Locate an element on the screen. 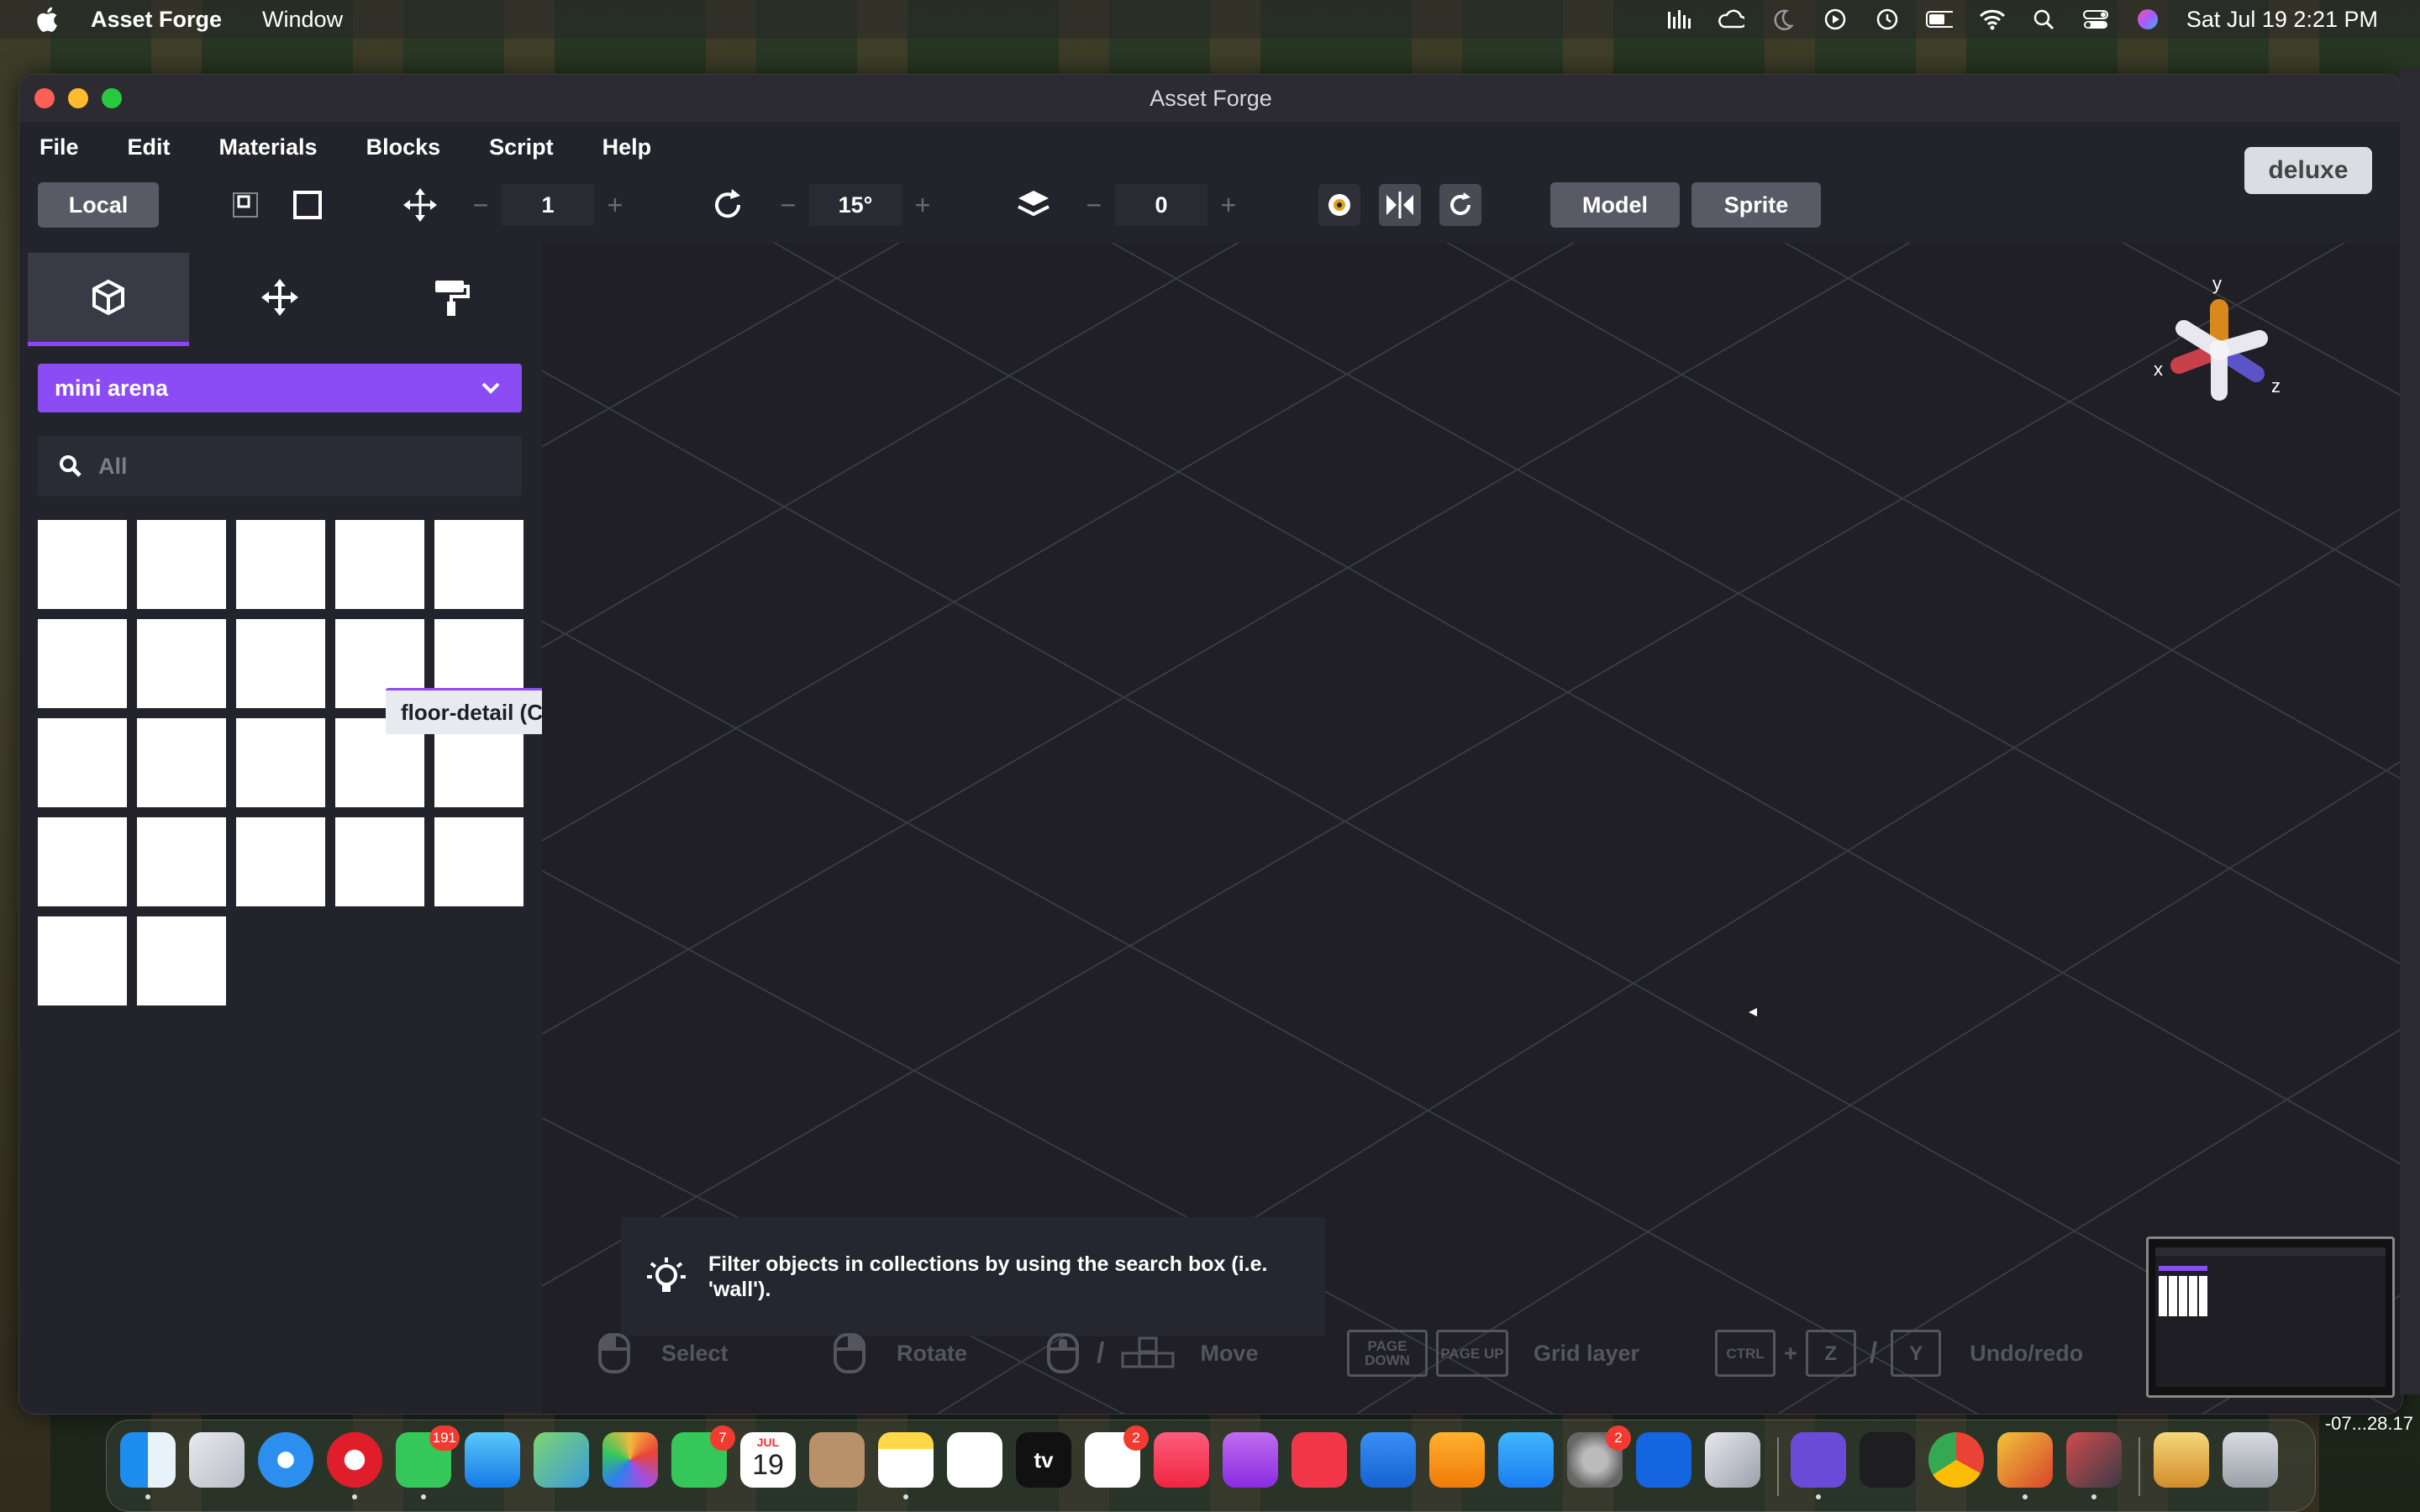 The height and width of the screenshot is (1512, 2420). iphone-mirroring-icon is located at coordinates (1733, 1460).